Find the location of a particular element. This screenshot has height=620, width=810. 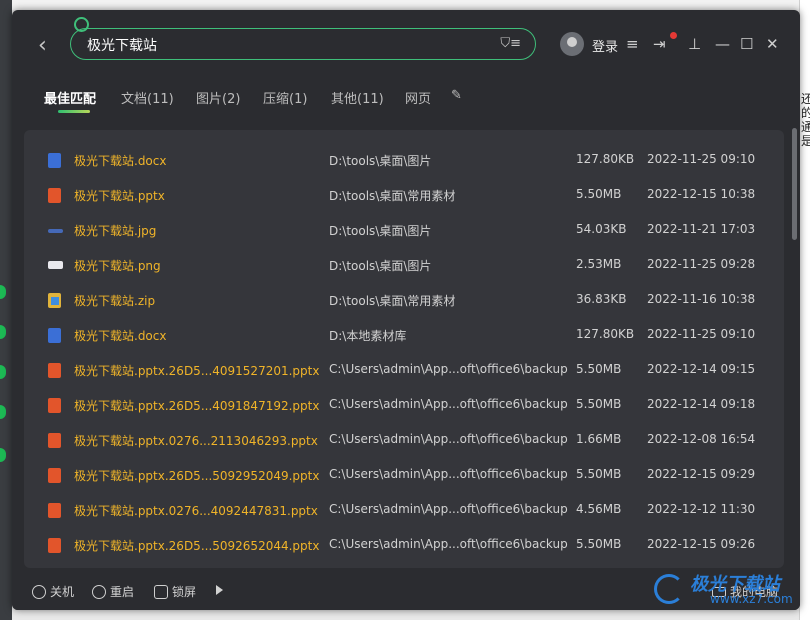

edit-tabs-icon: ✎ is located at coordinates (456, 95).